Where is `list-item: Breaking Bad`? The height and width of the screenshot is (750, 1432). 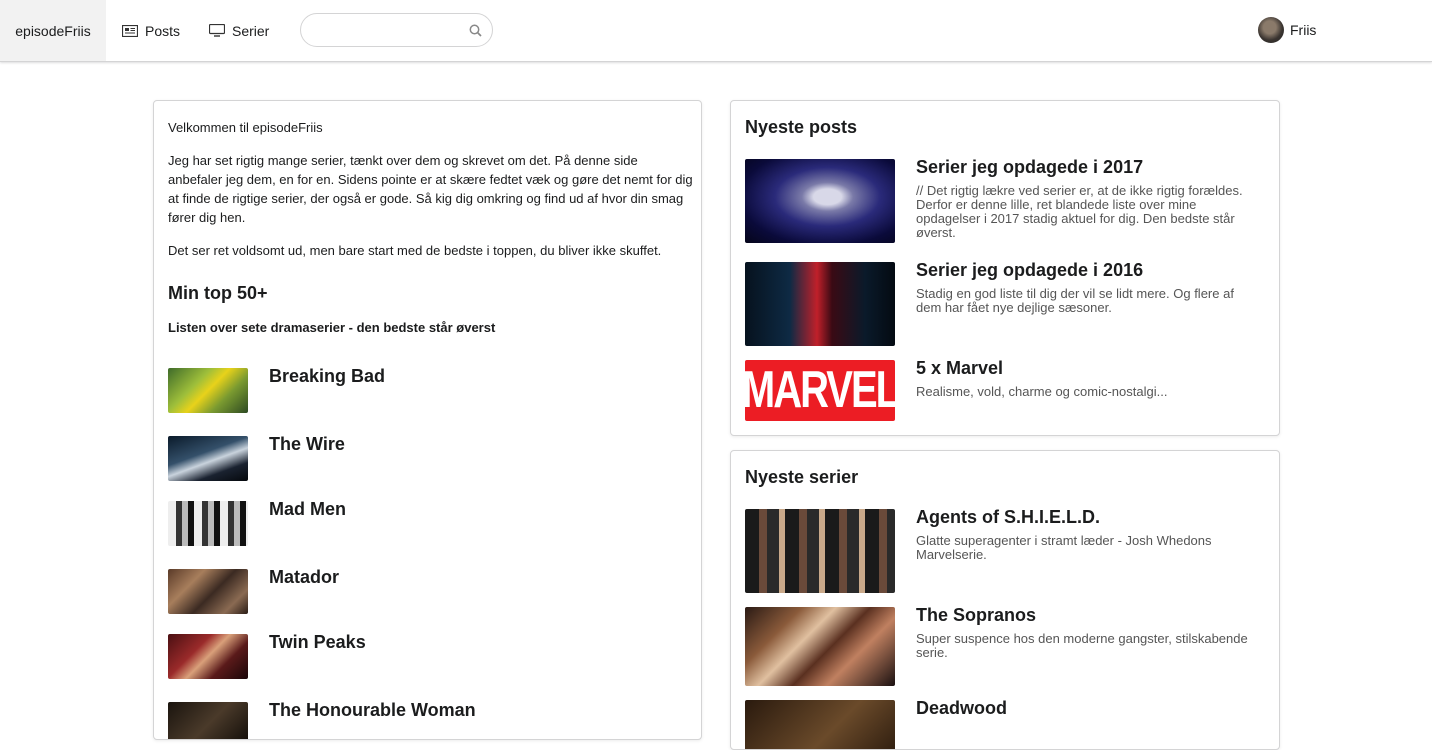 list-item: Breaking Bad is located at coordinates (428, 390).